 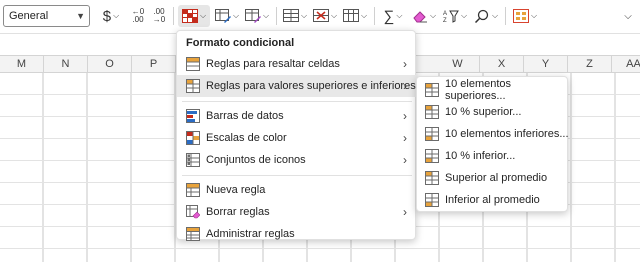 I want to click on submenu-item-below-average: Inferior al promedio, so click(x=493, y=200).